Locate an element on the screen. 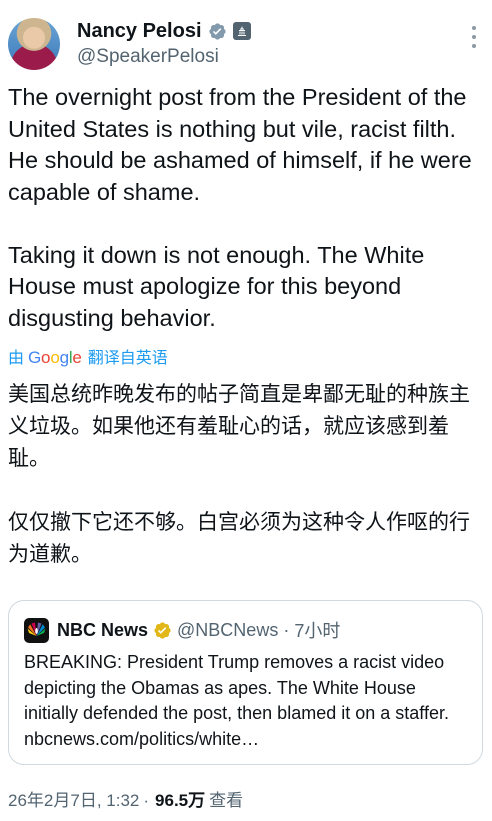 This screenshot has width=492, height=821. tweet-header: Nancy Pelosi @SpeakerPelosi is located at coordinates (246, 44).